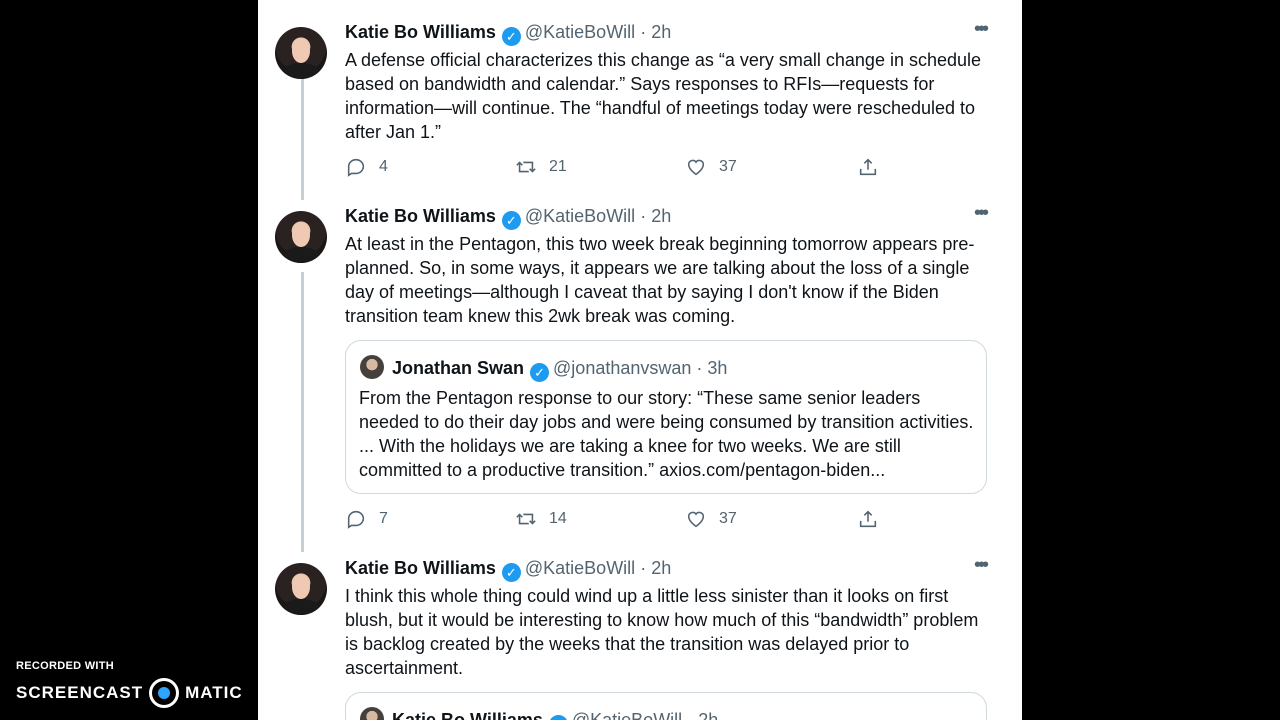 This screenshot has width=1280, height=720. I want to click on tweet-actions: 4 21 37, so click(625, 168).